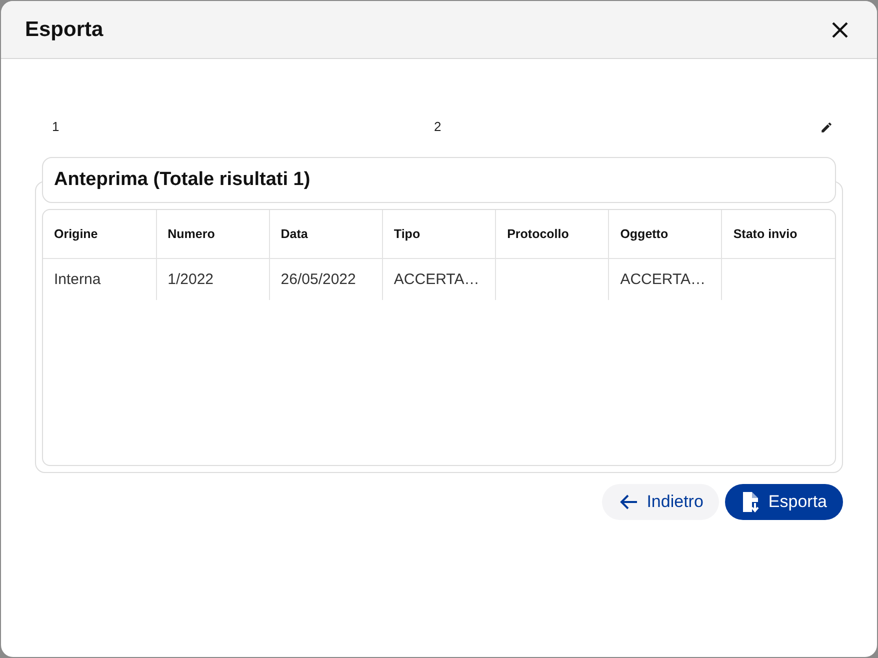  What do you see at coordinates (182, 179) in the screenshot?
I see `preview-title: Anteprima (Totale risultati 1)` at bounding box center [182, 179].